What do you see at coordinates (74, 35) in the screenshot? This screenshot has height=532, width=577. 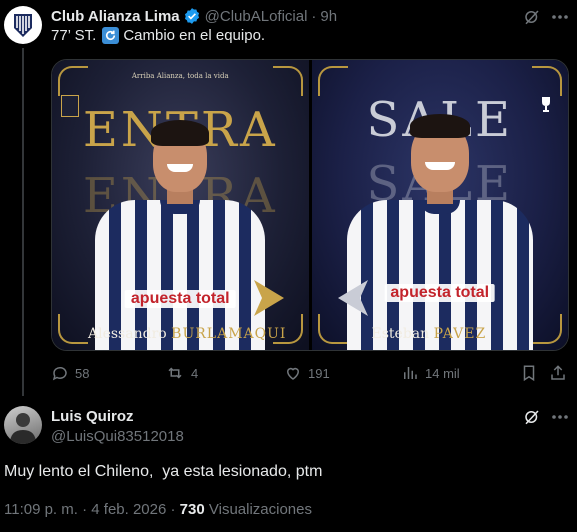 I see `tweet-text-part1: 77’ ST.` at bounding box center [74, 35].